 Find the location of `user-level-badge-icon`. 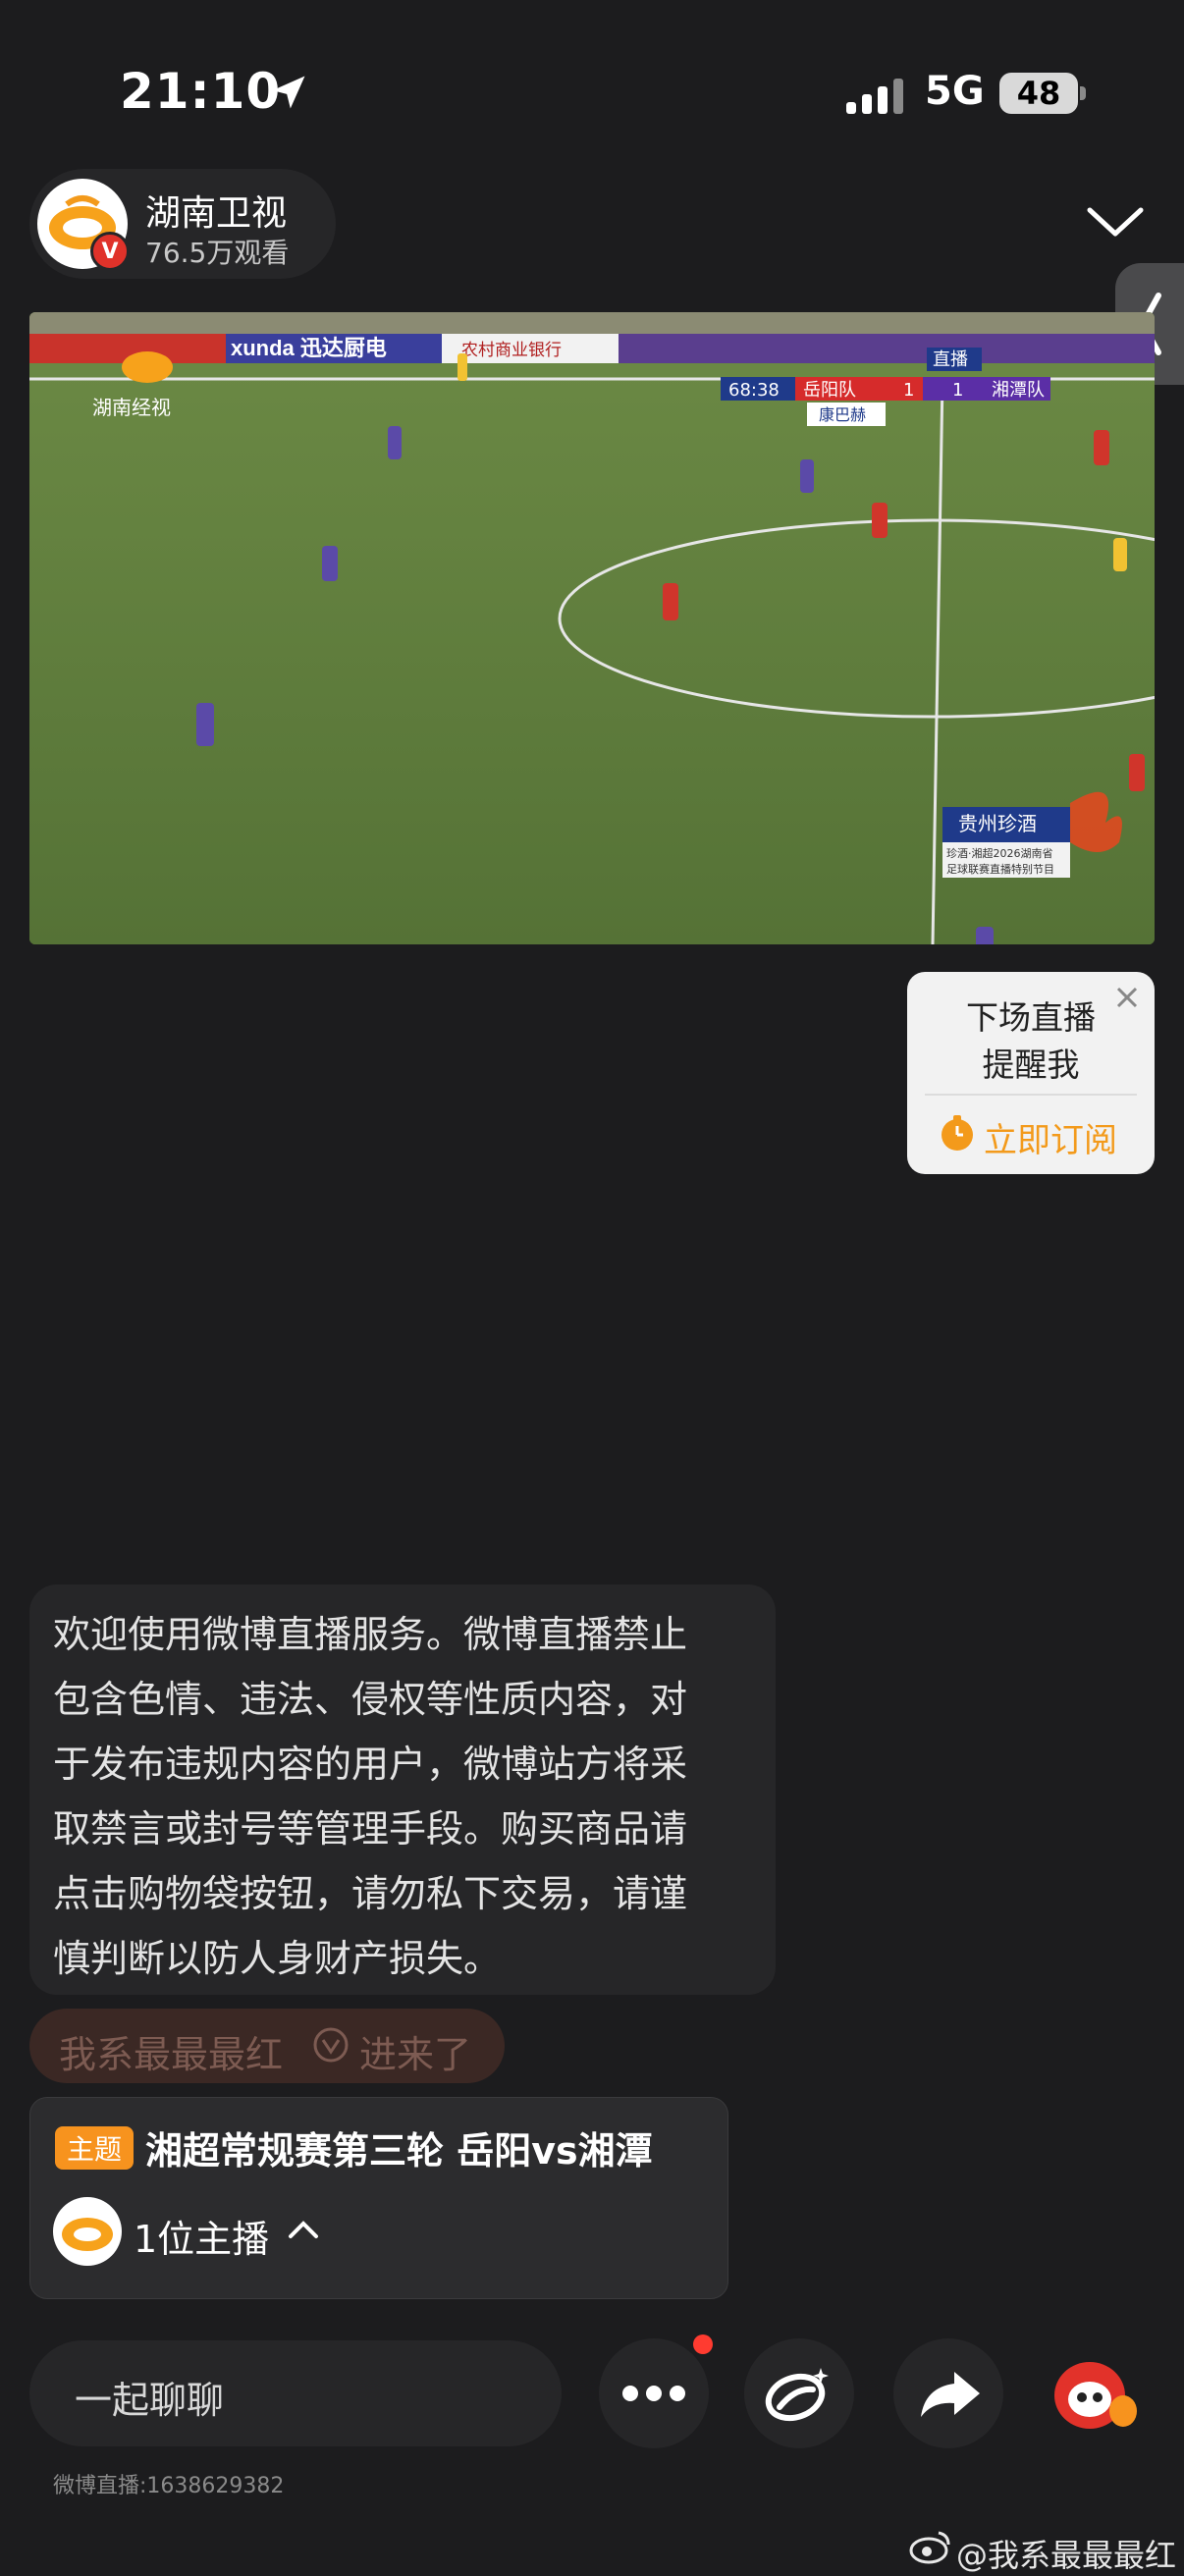

user-level-badge-icon is located at coordinates (331, 2045).